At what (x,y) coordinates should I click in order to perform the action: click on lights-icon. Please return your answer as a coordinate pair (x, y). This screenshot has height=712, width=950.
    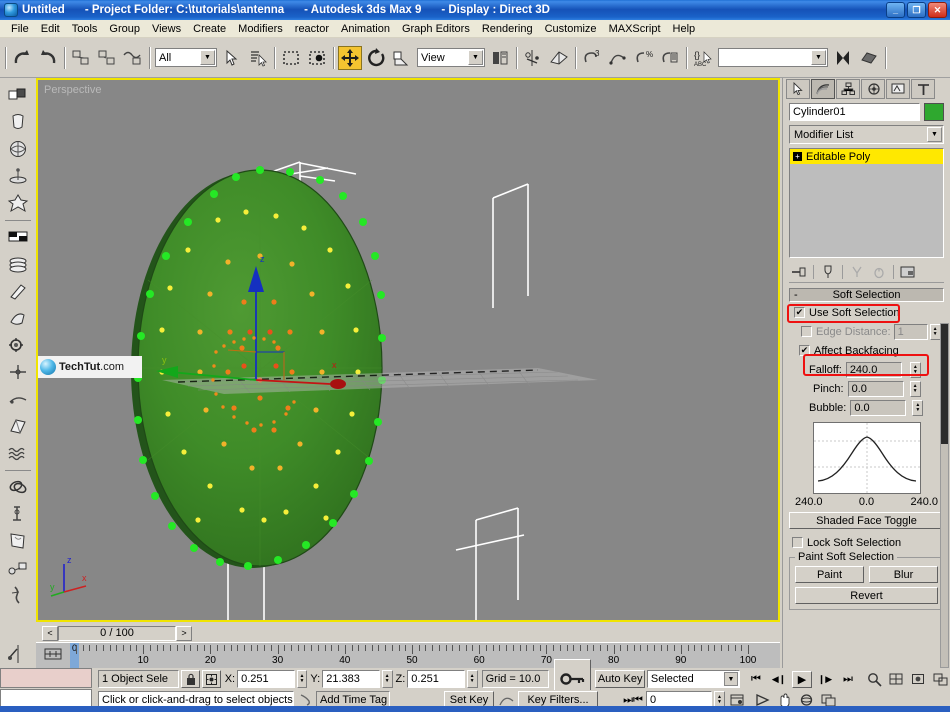
    Looking at the image, I should click on (18, 399).